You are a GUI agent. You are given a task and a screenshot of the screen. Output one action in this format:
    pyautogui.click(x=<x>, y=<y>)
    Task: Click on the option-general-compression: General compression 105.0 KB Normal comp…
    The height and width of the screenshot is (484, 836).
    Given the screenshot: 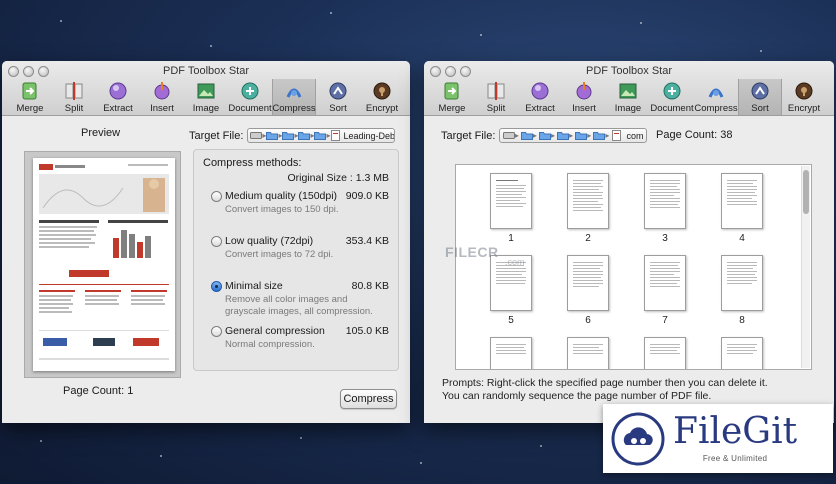 What is the action you would take?
    pyautogui.click(x=300, y=338)
    